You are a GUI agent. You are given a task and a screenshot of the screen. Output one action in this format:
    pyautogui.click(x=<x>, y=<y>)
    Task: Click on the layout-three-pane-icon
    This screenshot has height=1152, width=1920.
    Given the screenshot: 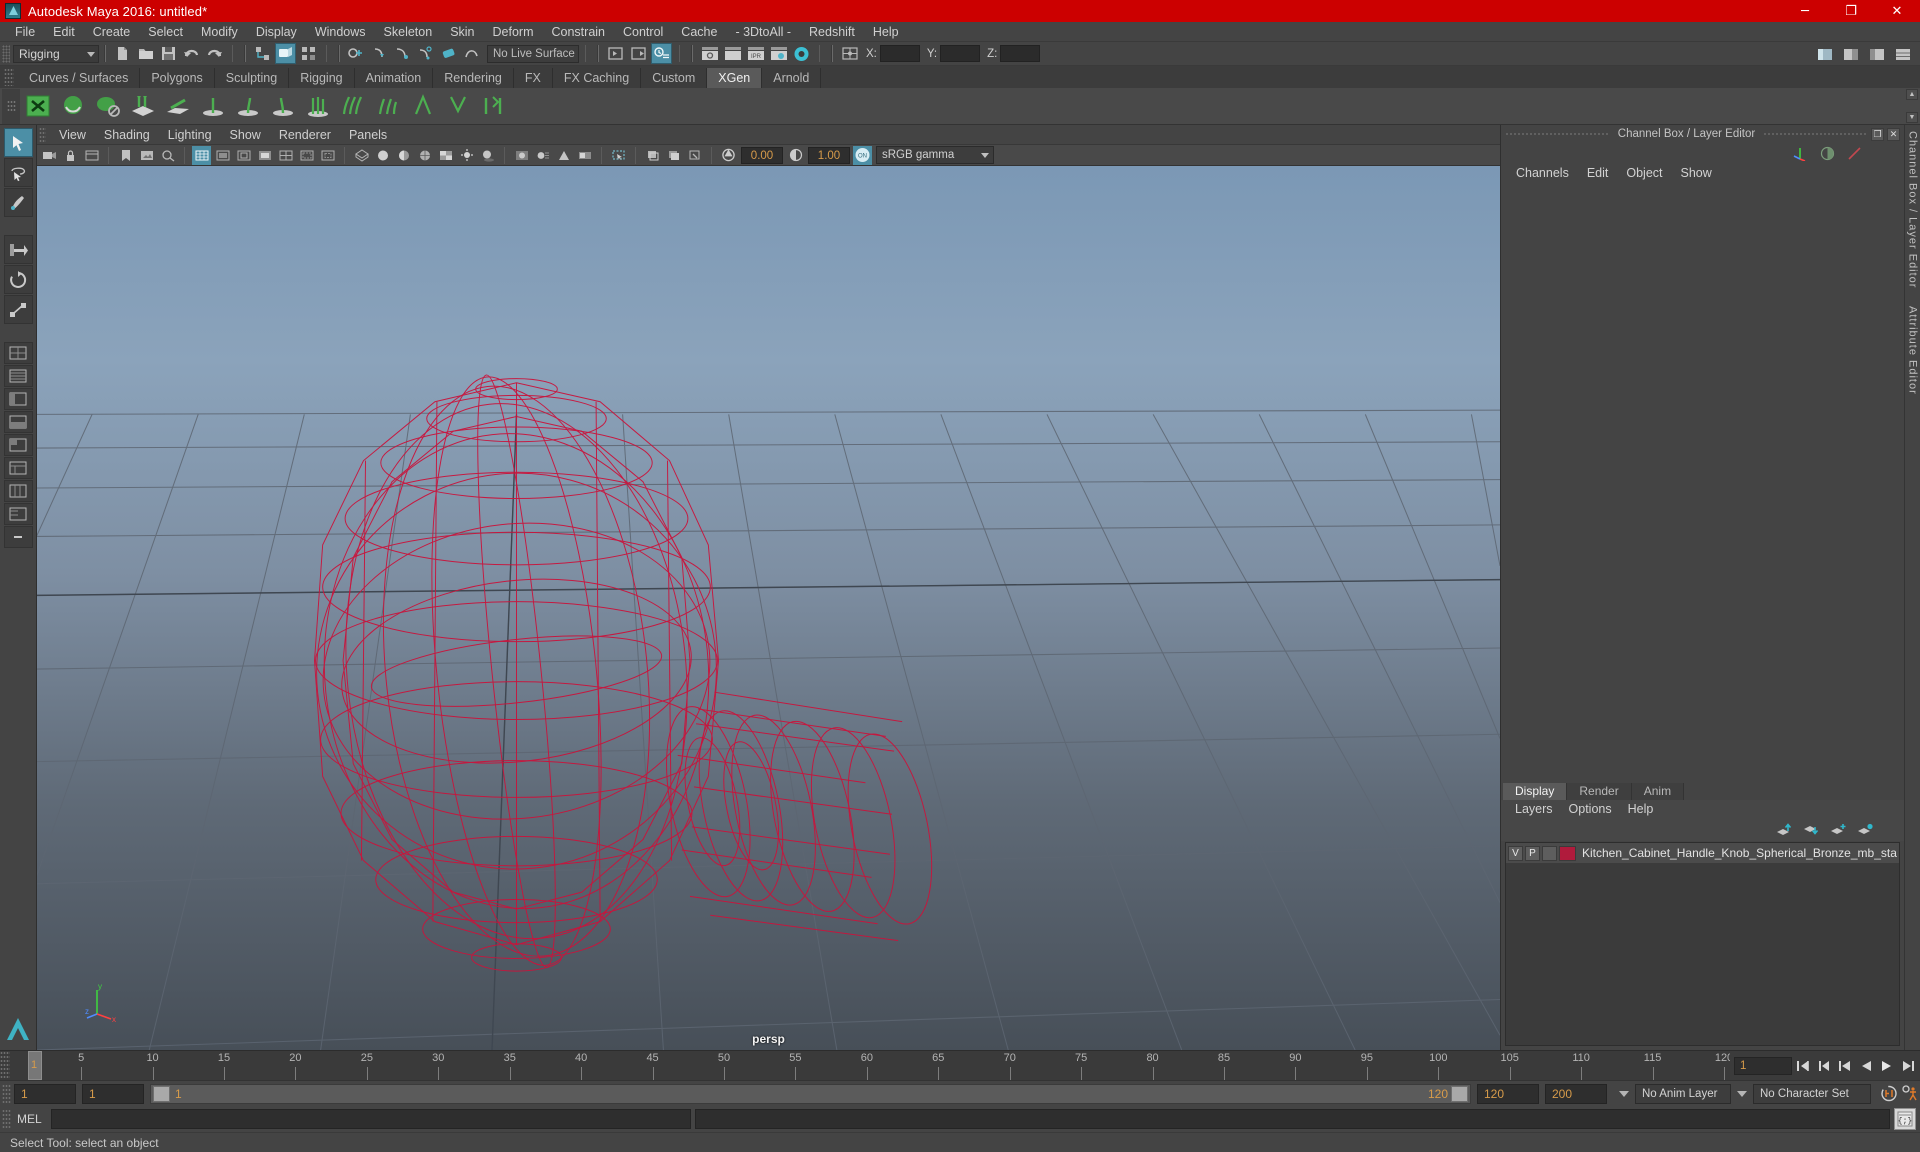 What is the action you would take?
    pyautogui.click(x=18, y=491)
    